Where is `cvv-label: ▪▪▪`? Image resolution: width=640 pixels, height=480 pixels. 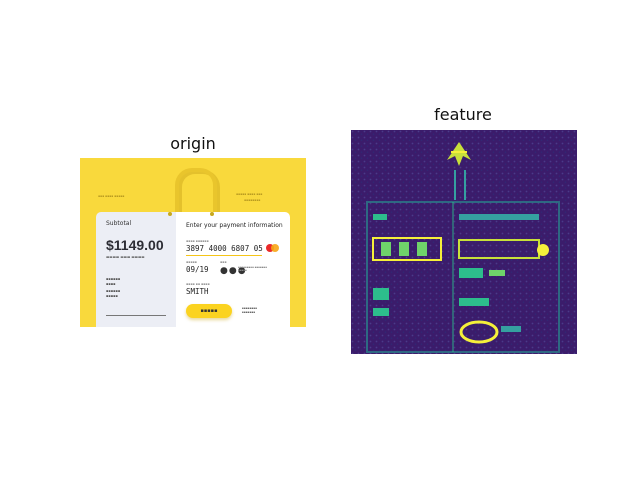 cvv-label: ▪▪▪ is located at coordinates (223, 262).